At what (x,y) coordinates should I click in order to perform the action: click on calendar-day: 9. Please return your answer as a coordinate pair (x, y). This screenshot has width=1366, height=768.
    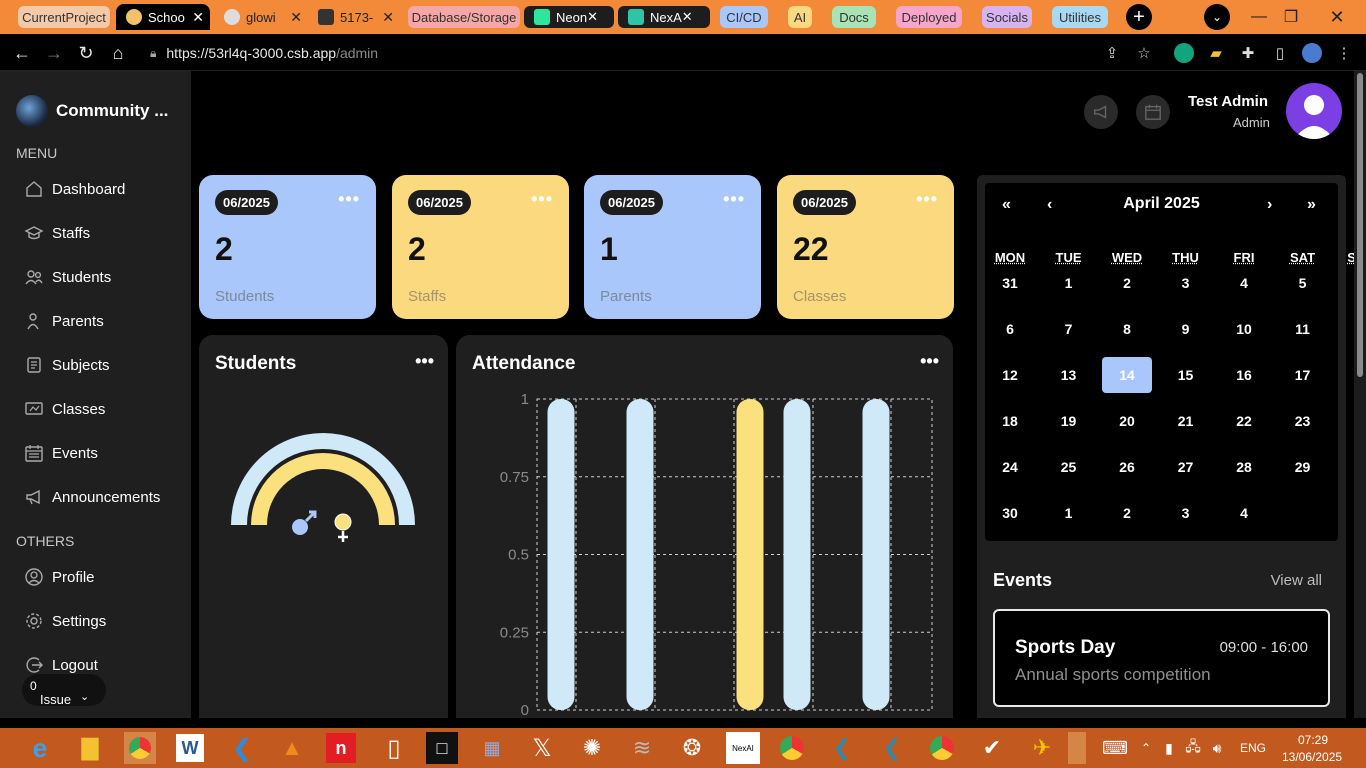
    Looking at the image, I should click on (1186, 329).